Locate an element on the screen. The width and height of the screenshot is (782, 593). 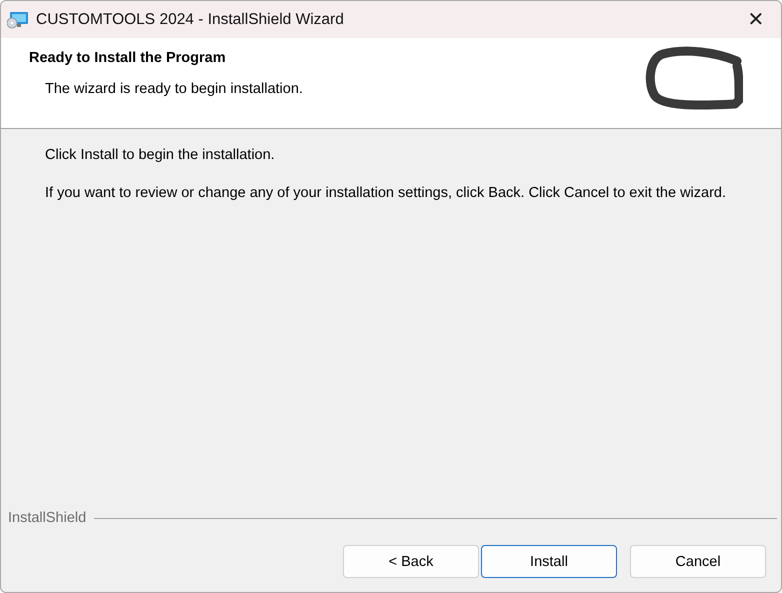
monitor-disc-icon is located at coordinates (18, 19).